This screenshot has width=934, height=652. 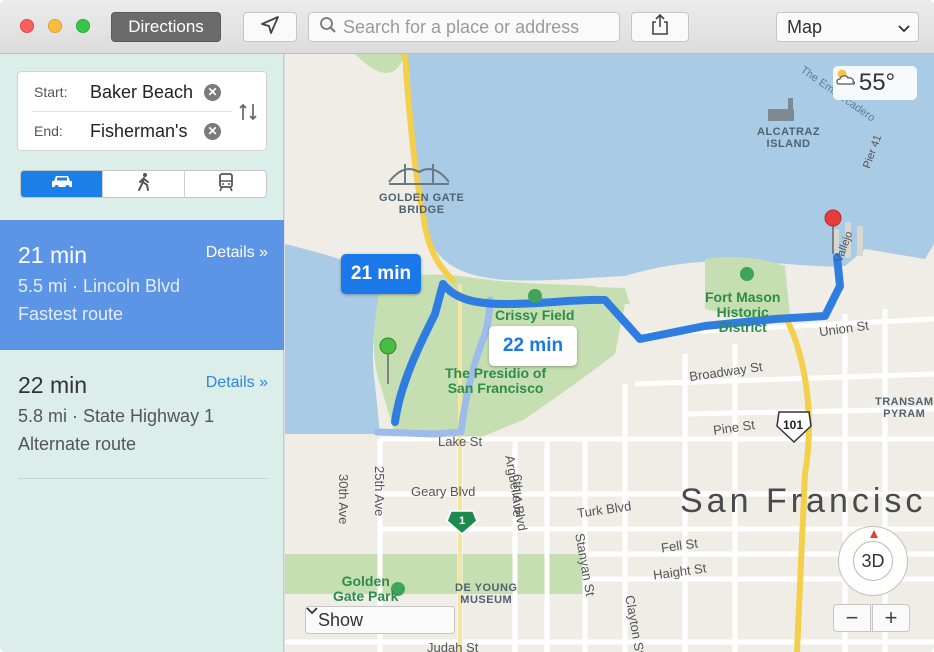 I want to click on zoom-window-button, so click(x=83, y=26).